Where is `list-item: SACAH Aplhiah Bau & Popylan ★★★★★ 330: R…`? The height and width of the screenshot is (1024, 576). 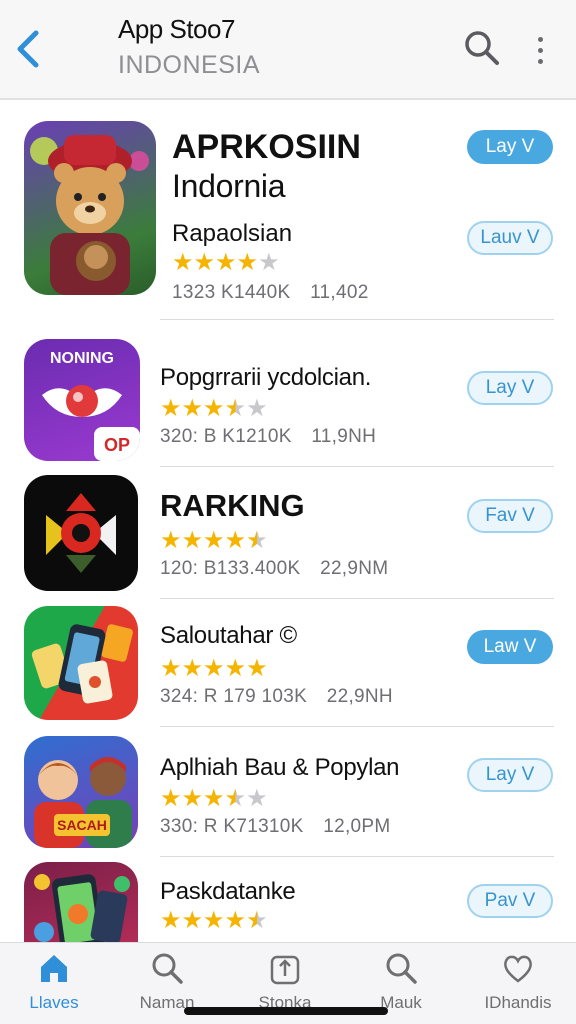
list-item: SACAH Aplhiah Bau & Popylan ★★★★★ 330: R… is located at coordinates (288, 791).